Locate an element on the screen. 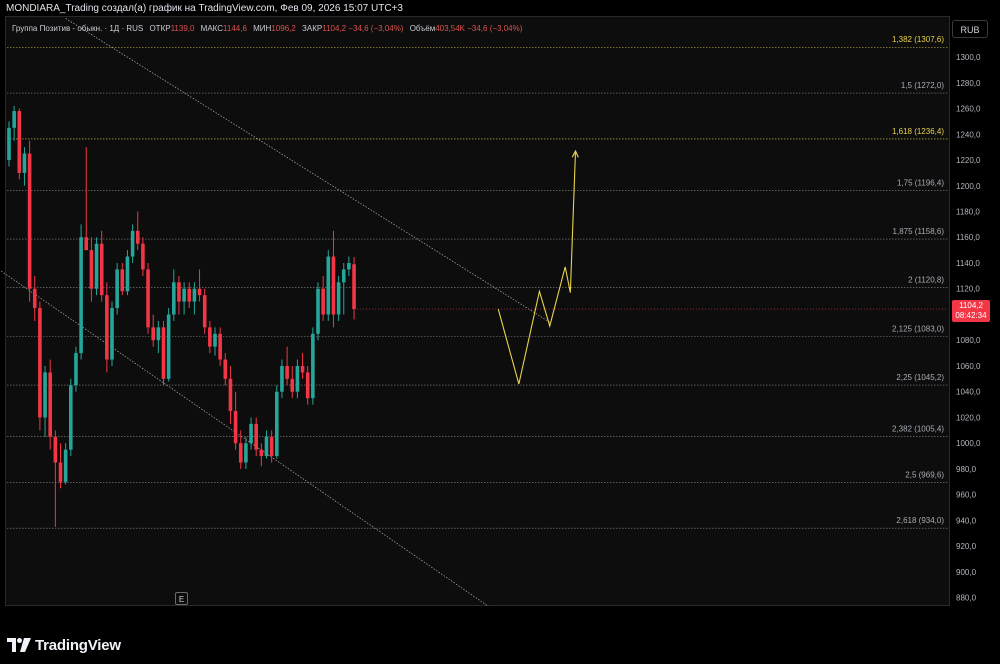 Image resolution: width=1000 pixels, height=664 pixels. y-axis-tick-label: 1040,0 is located at coordinates (968, 392).